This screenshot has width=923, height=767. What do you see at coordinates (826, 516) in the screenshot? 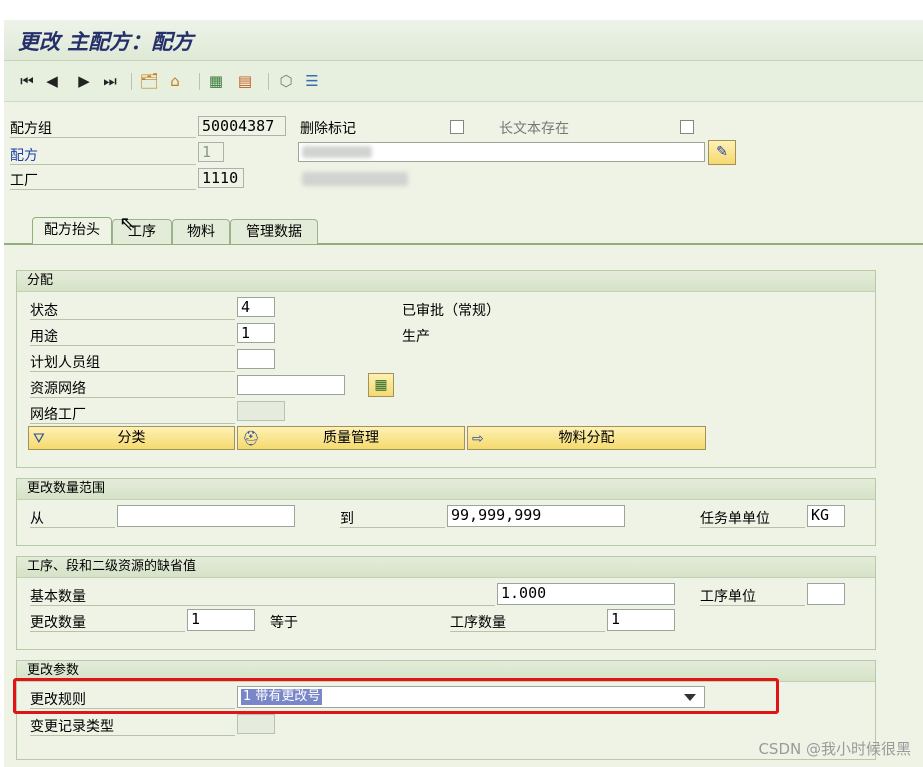
I see `task-unit-field: KG` at bounding box center [826, 516].